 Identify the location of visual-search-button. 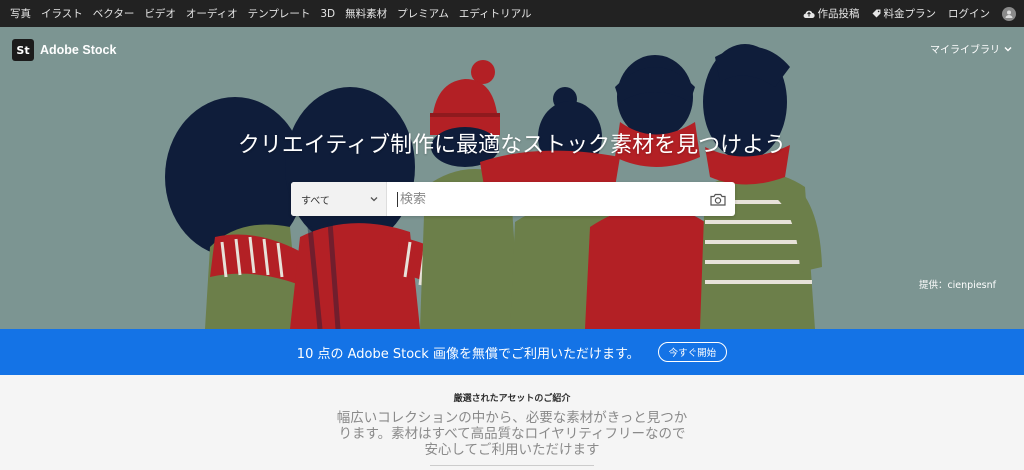
(718, 199).